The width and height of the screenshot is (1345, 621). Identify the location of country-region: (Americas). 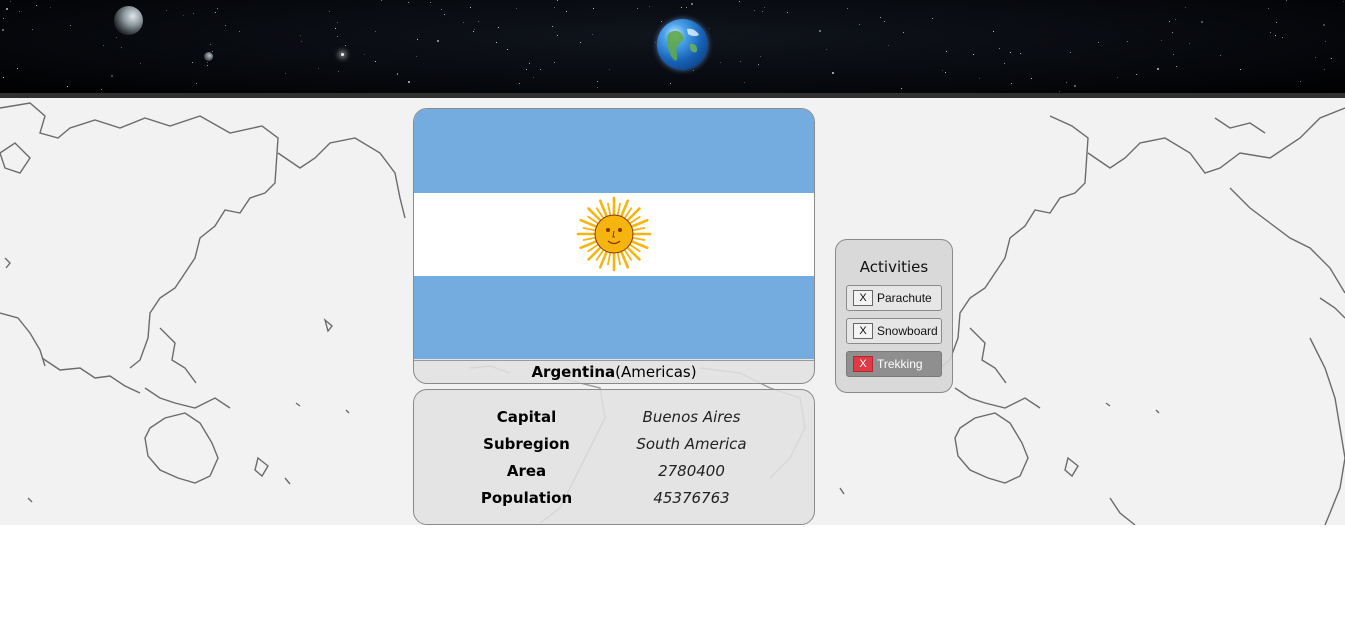
(656, 372).